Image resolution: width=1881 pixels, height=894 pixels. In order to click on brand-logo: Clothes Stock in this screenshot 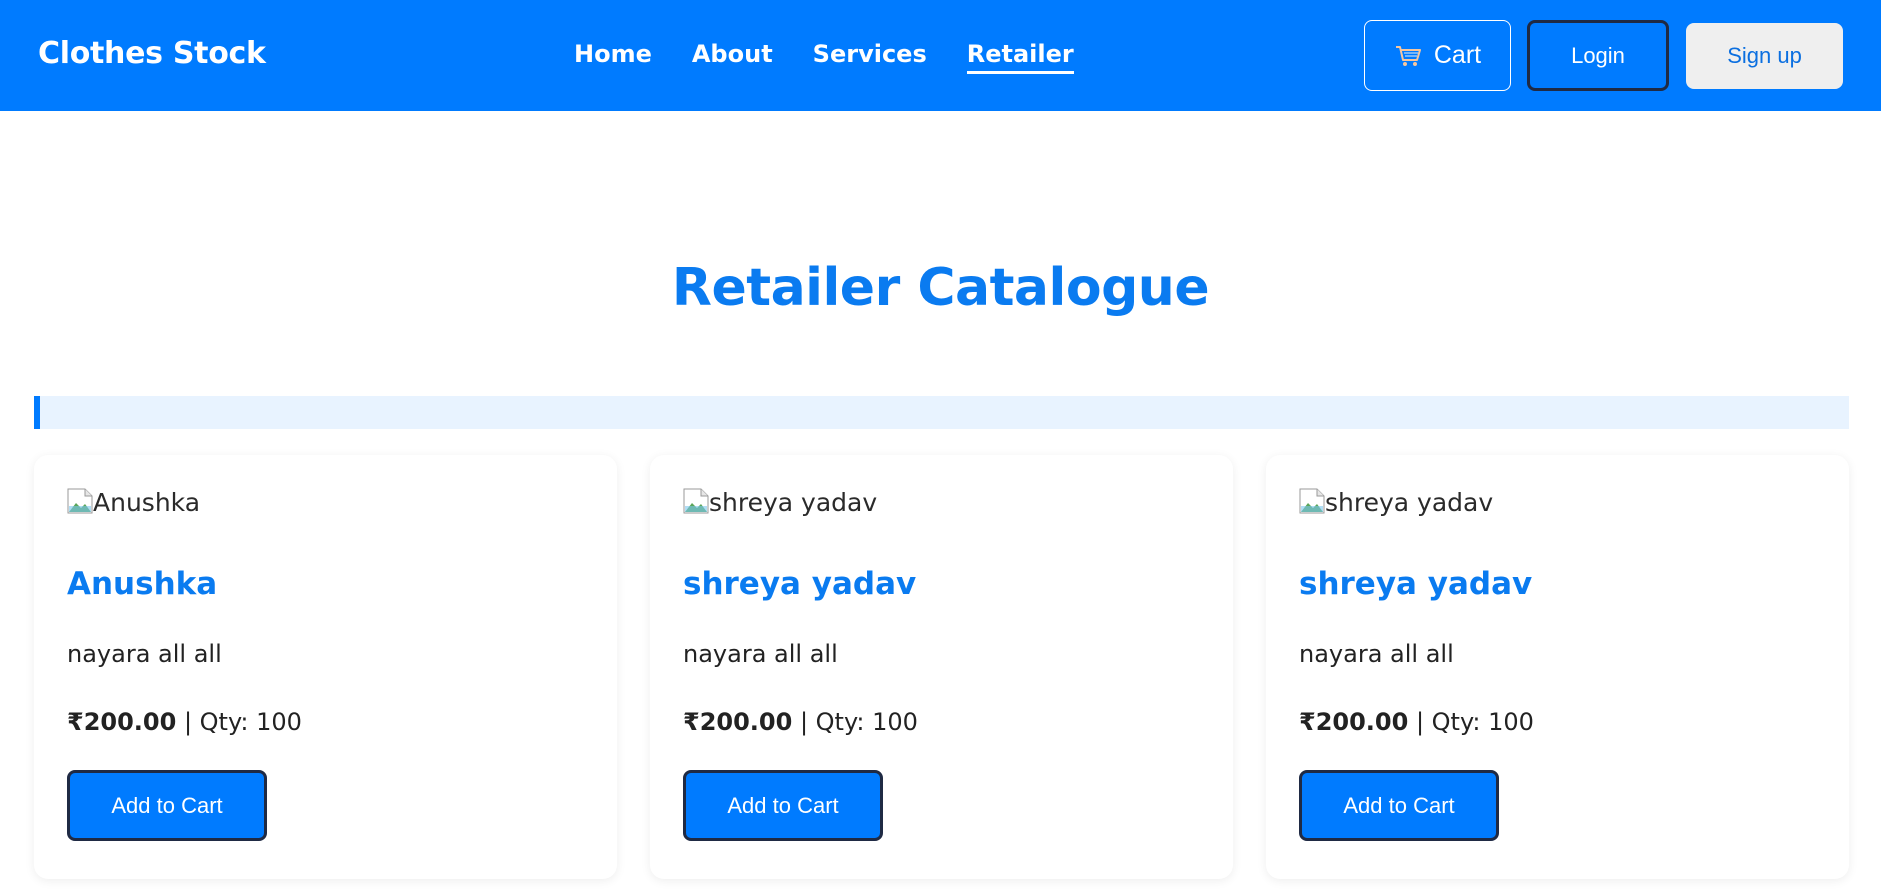, I will do `click(152, 53)`.